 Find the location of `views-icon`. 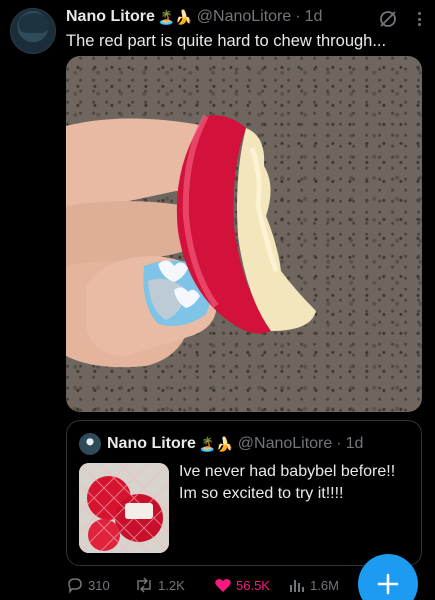

views-icon is located at coordinates (297, 586).